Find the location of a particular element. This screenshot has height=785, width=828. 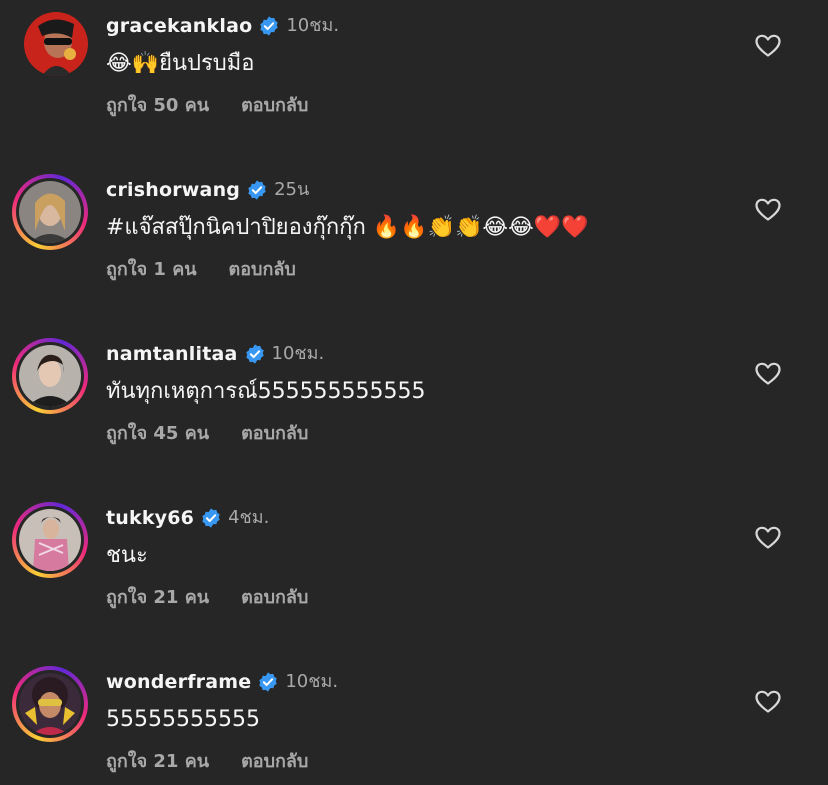

timestamp: 4ชม. is located at coordinates (249, 517).